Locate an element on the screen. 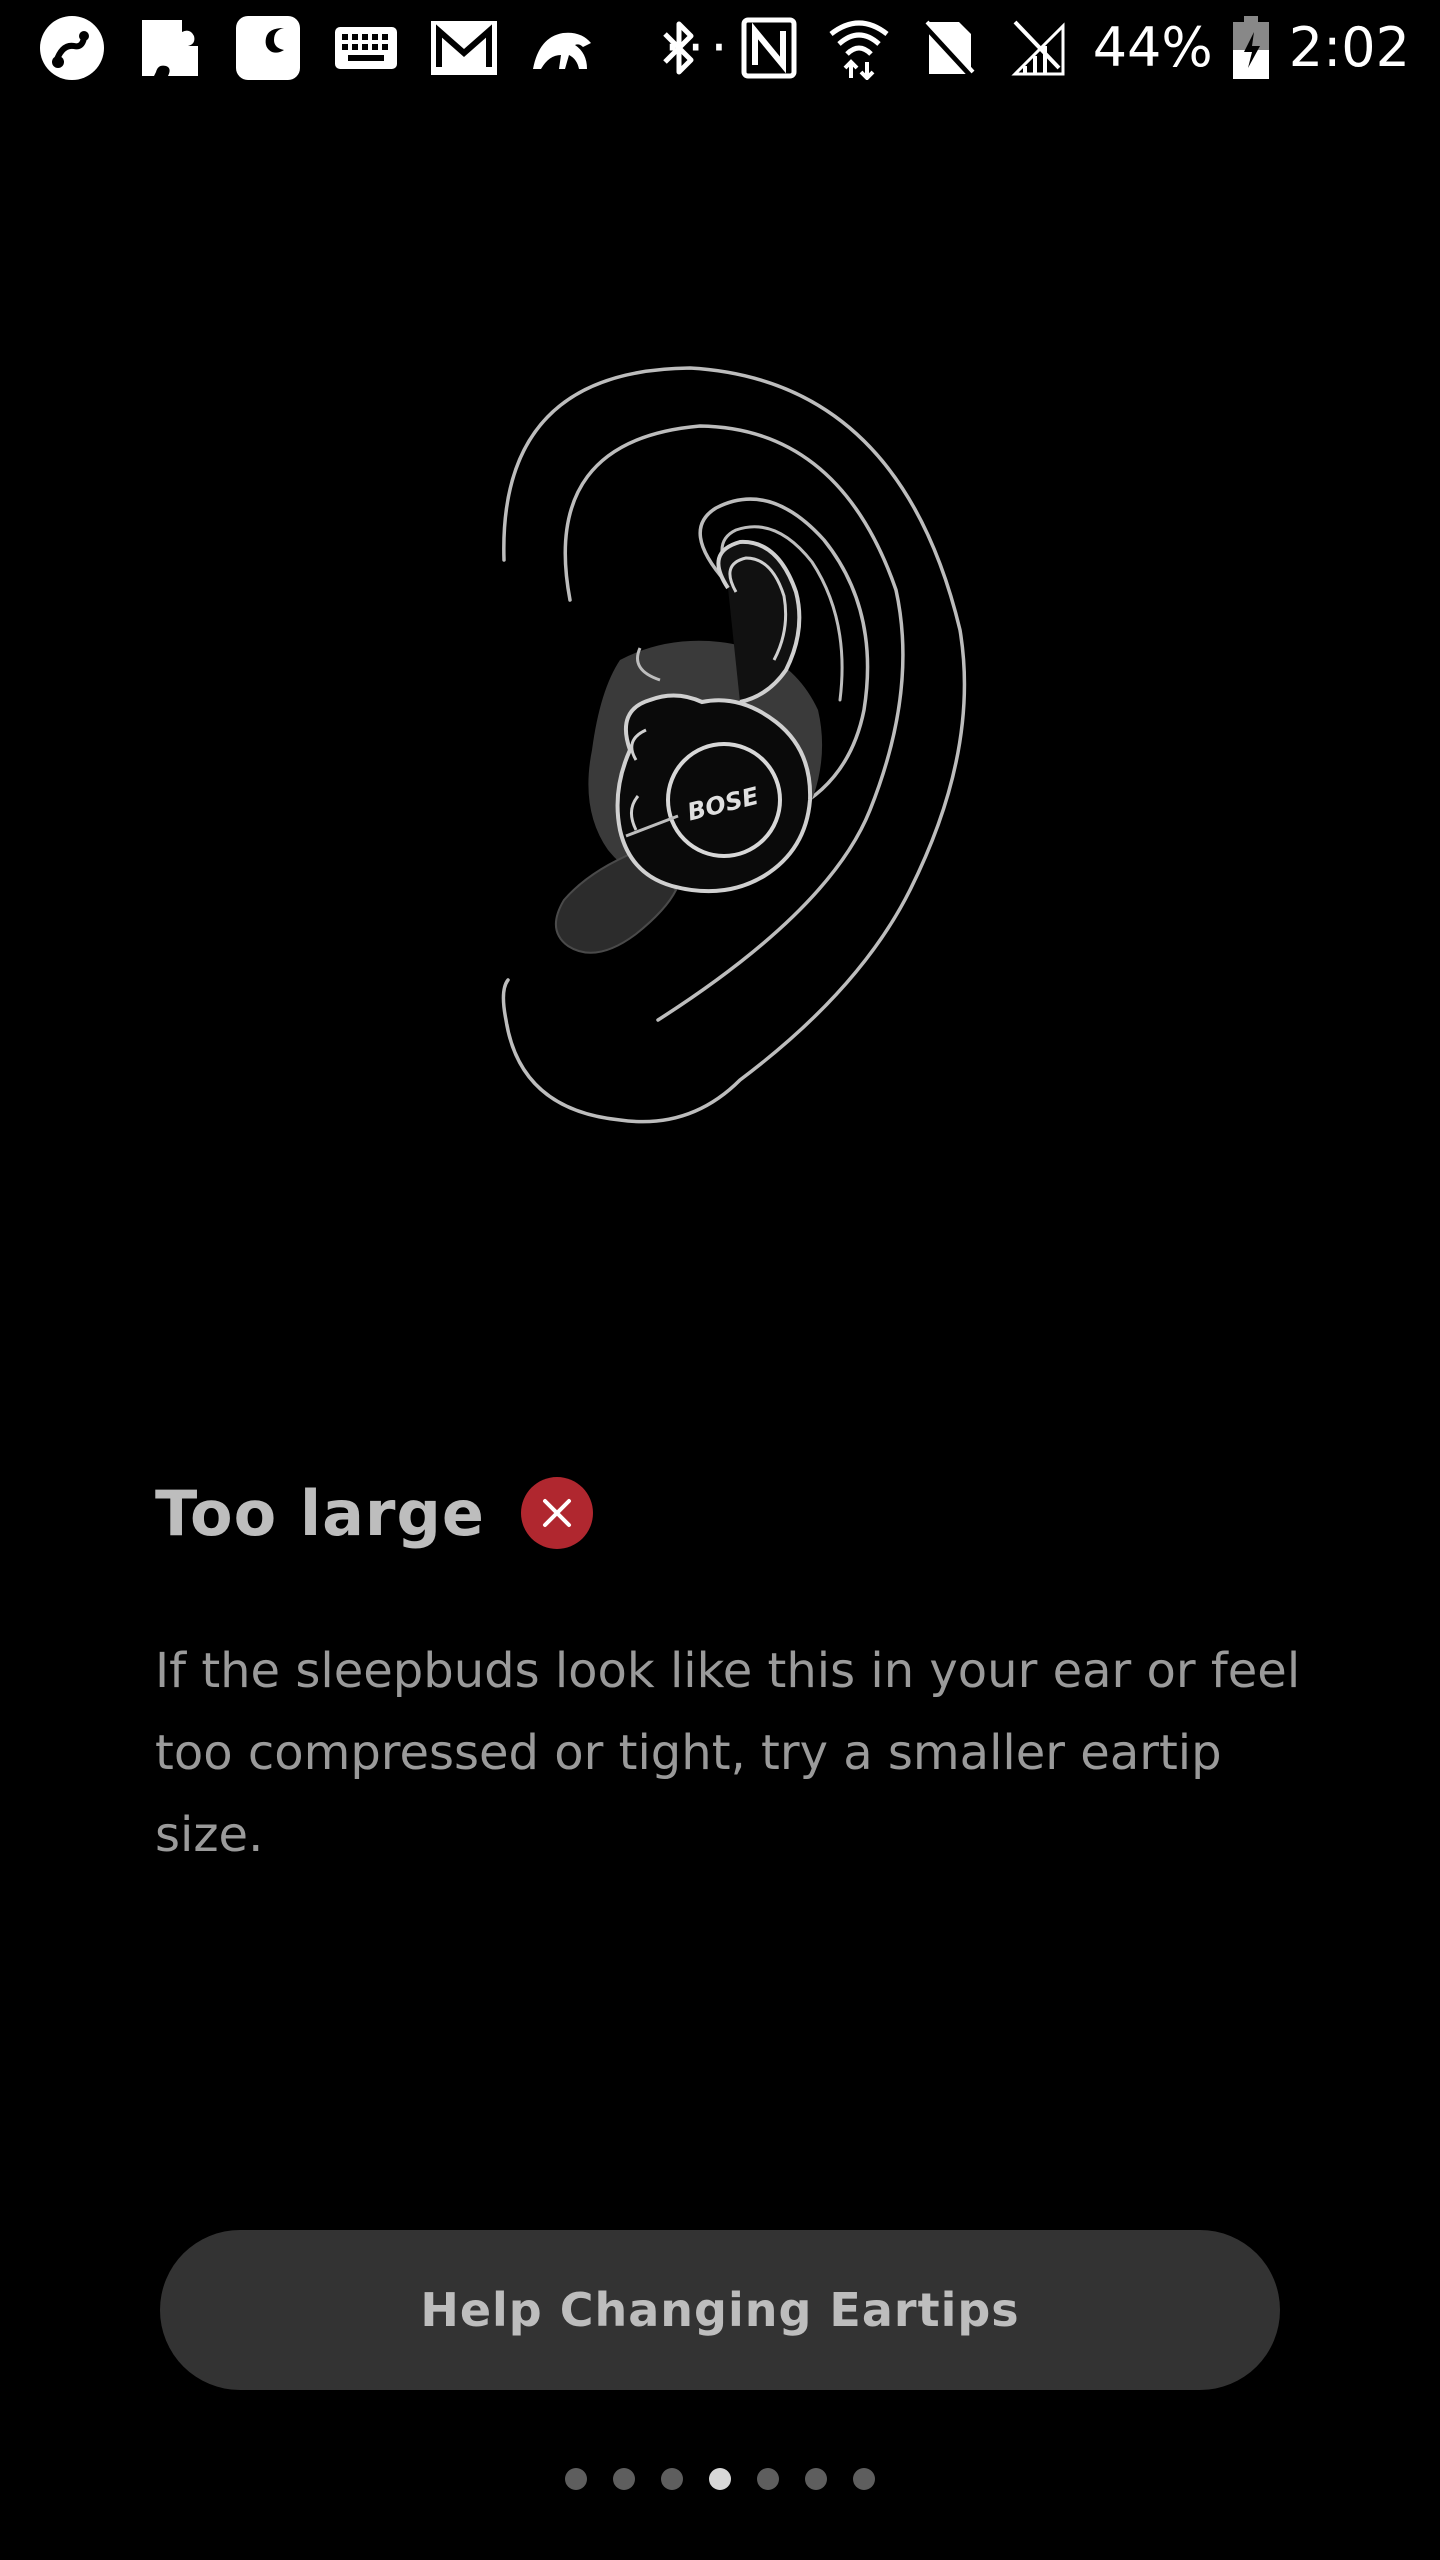 This screenshot has height=2560, width=1440. puzzle-icon is located at coordinates (170, 48).